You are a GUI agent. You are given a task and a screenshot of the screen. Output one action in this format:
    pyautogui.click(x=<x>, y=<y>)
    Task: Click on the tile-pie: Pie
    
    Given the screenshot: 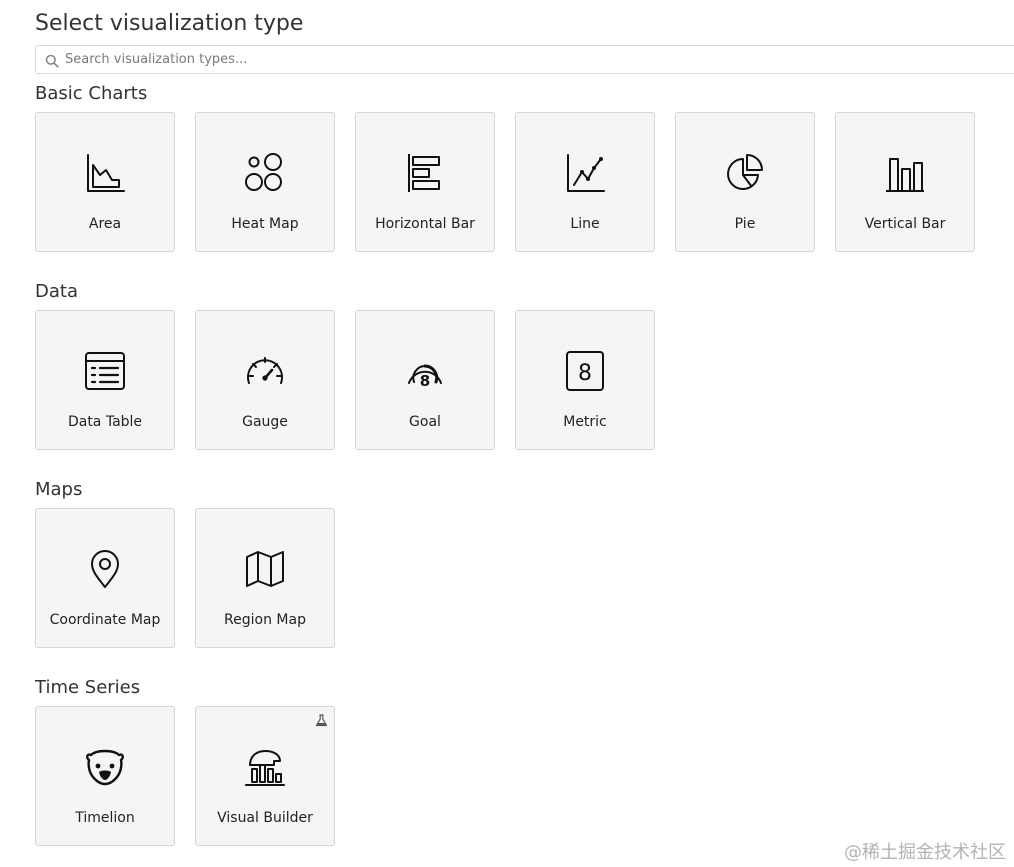 What is the action you would take?
    pyautogui.click(x=745, y=182)
    